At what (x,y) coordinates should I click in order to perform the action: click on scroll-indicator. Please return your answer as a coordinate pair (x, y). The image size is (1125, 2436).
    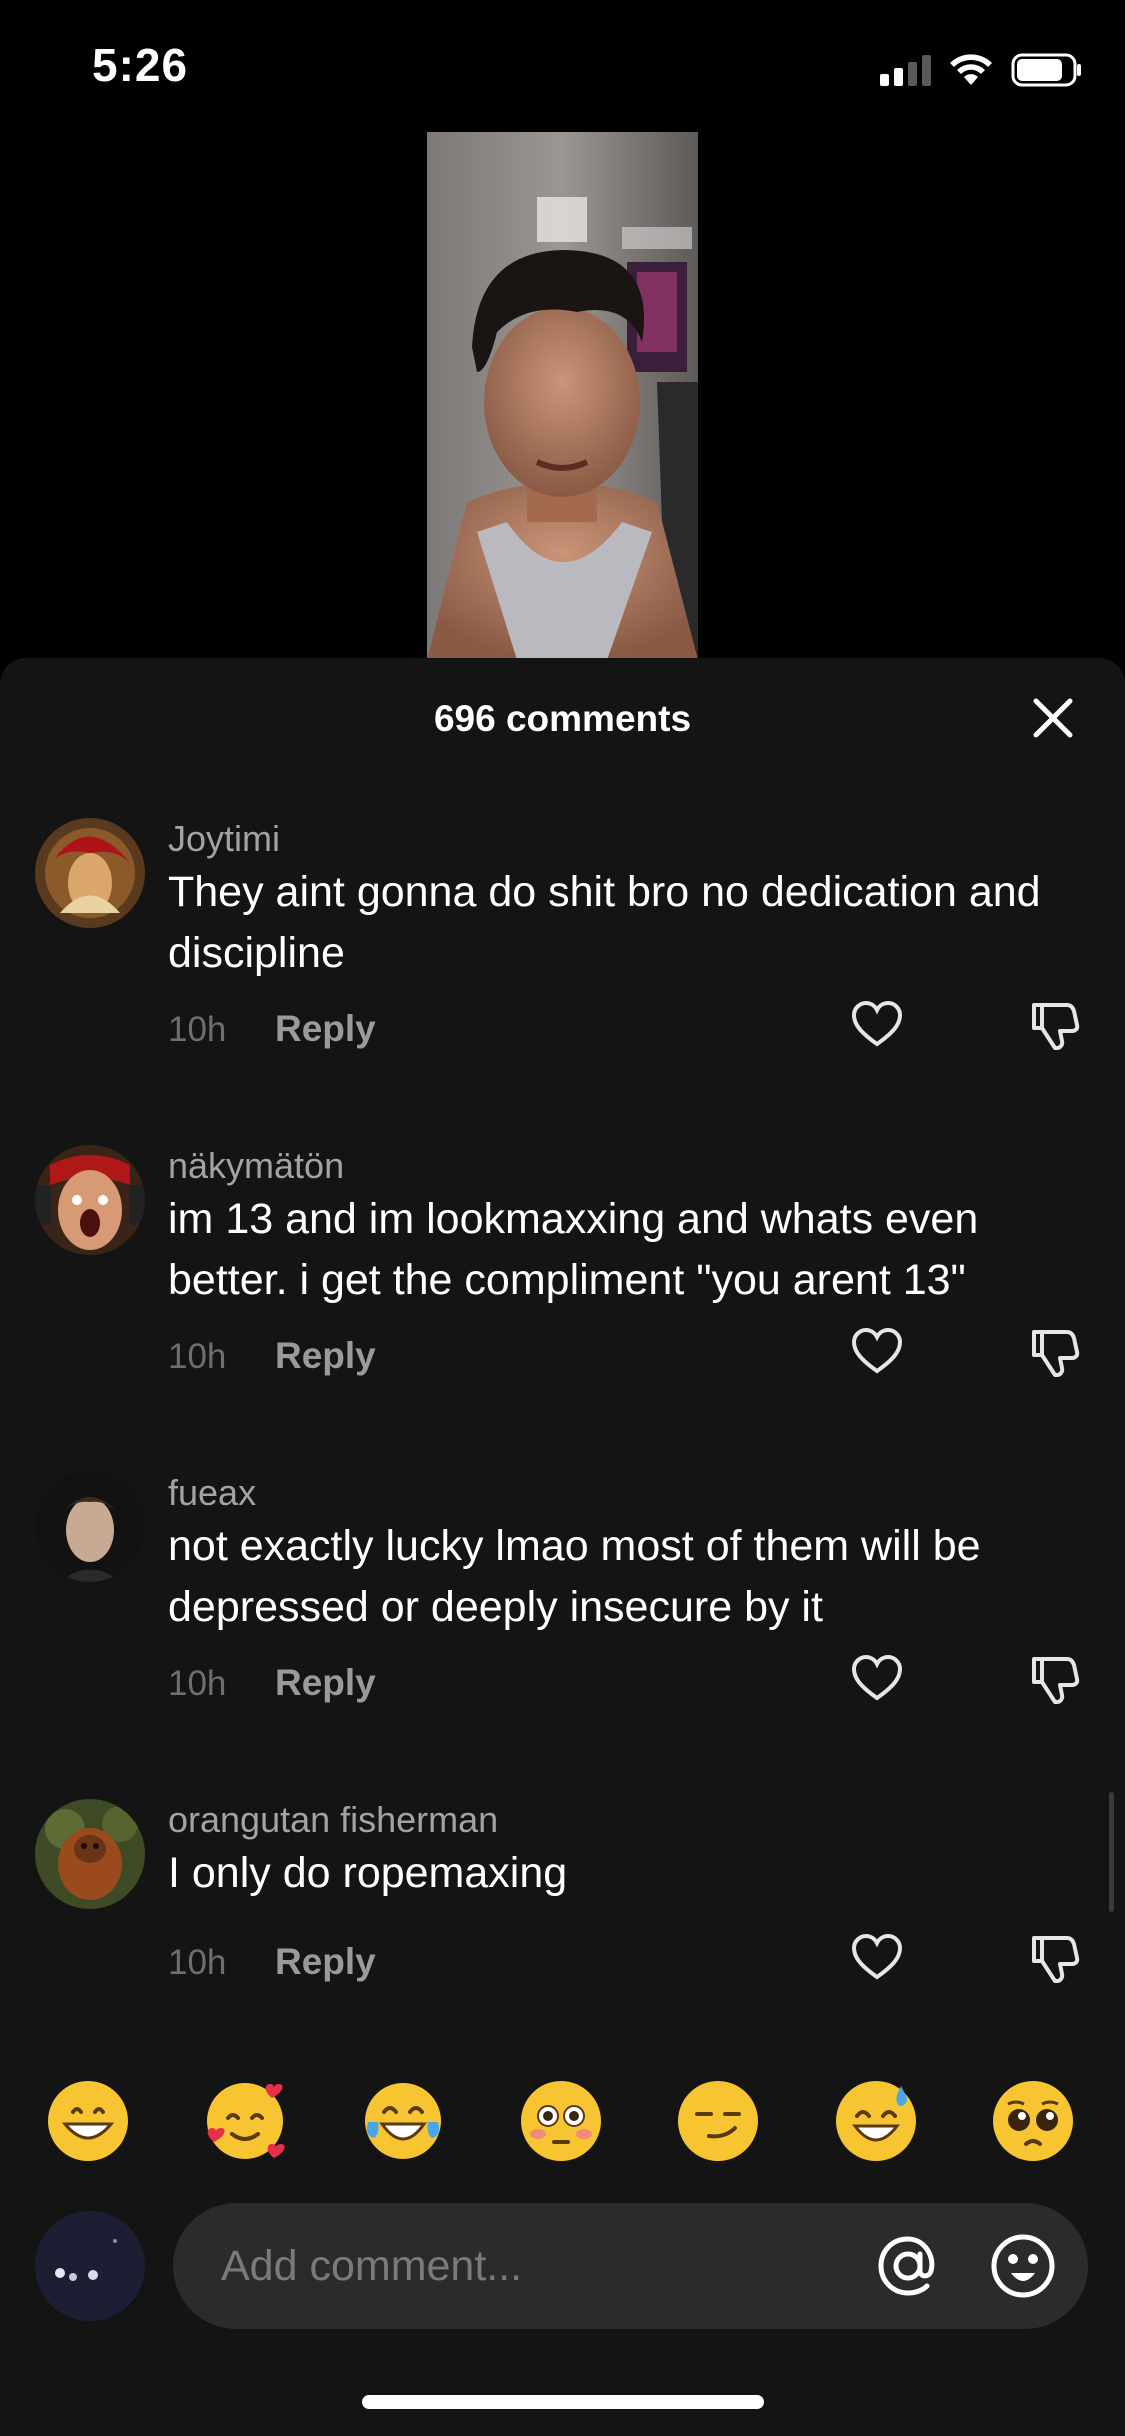
    Looking at the image, I should click on (1111, 1852).